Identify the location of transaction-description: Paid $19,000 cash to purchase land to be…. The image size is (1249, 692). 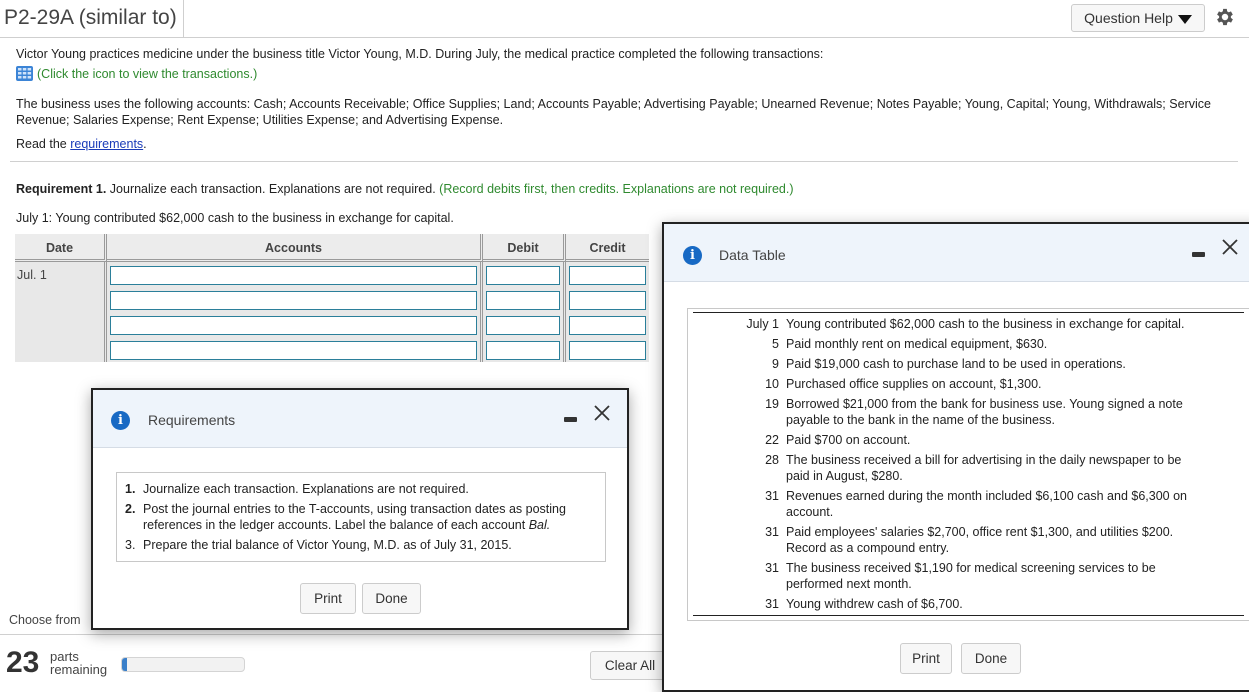
(956, 364).